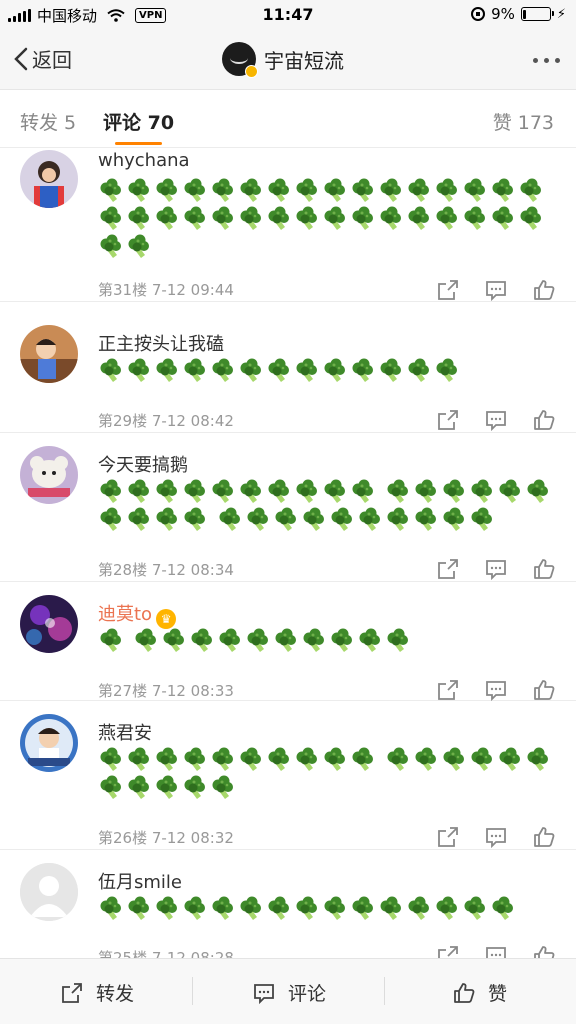 The width and height of the screenshot is (576, 1024). What do you see at coordinates (138, 121) in the screenshot?
I see `tab-comment: 评论 70` at bounding box center [138, 121].